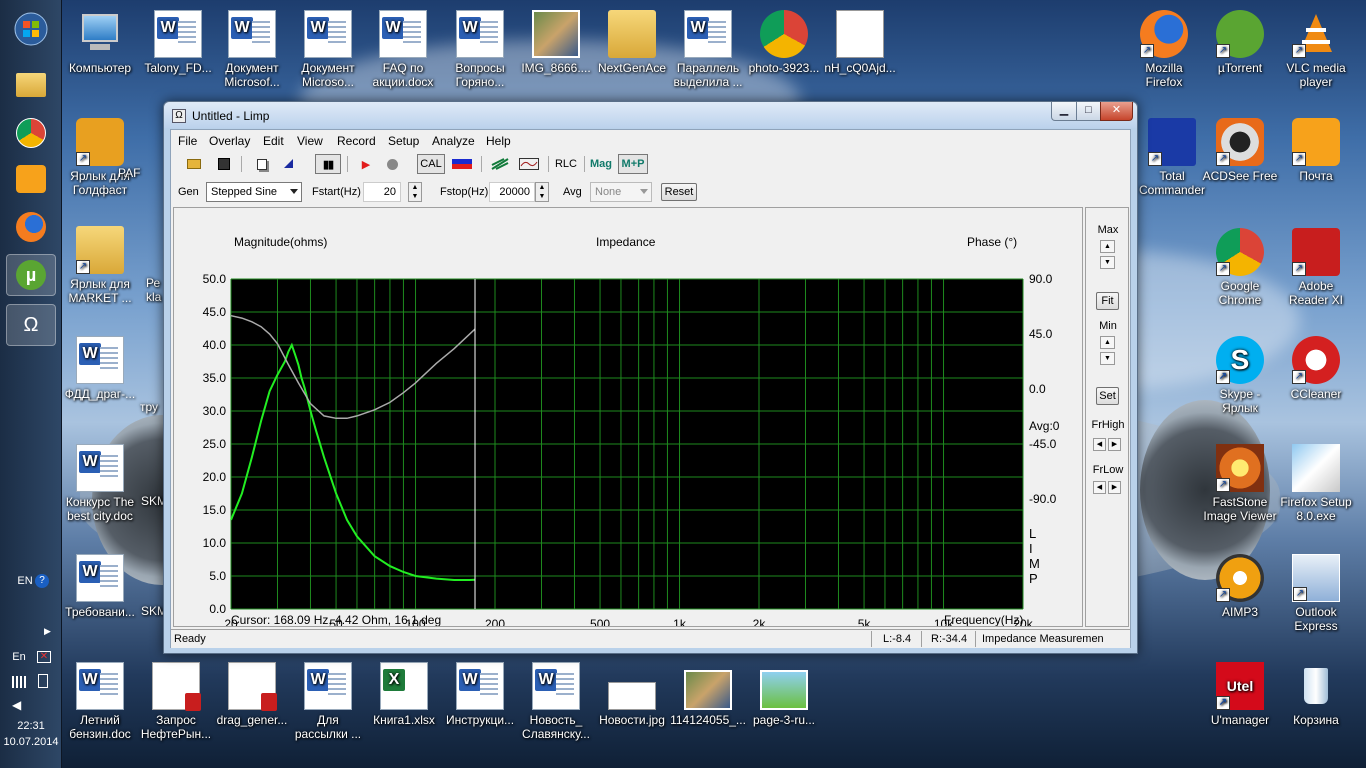 The height and width of the screenshot is (768, 1366). I want to click on desktop-icon-mail: ↗ Почта, so click(1316, 150).